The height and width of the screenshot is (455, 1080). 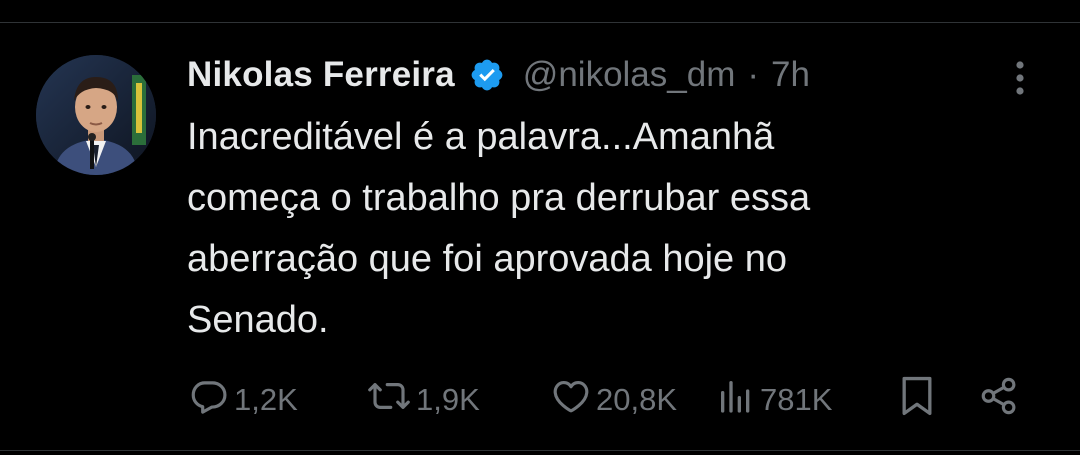 I want to click on tweet-timestamp: 7h, so click(x=790, y=75).